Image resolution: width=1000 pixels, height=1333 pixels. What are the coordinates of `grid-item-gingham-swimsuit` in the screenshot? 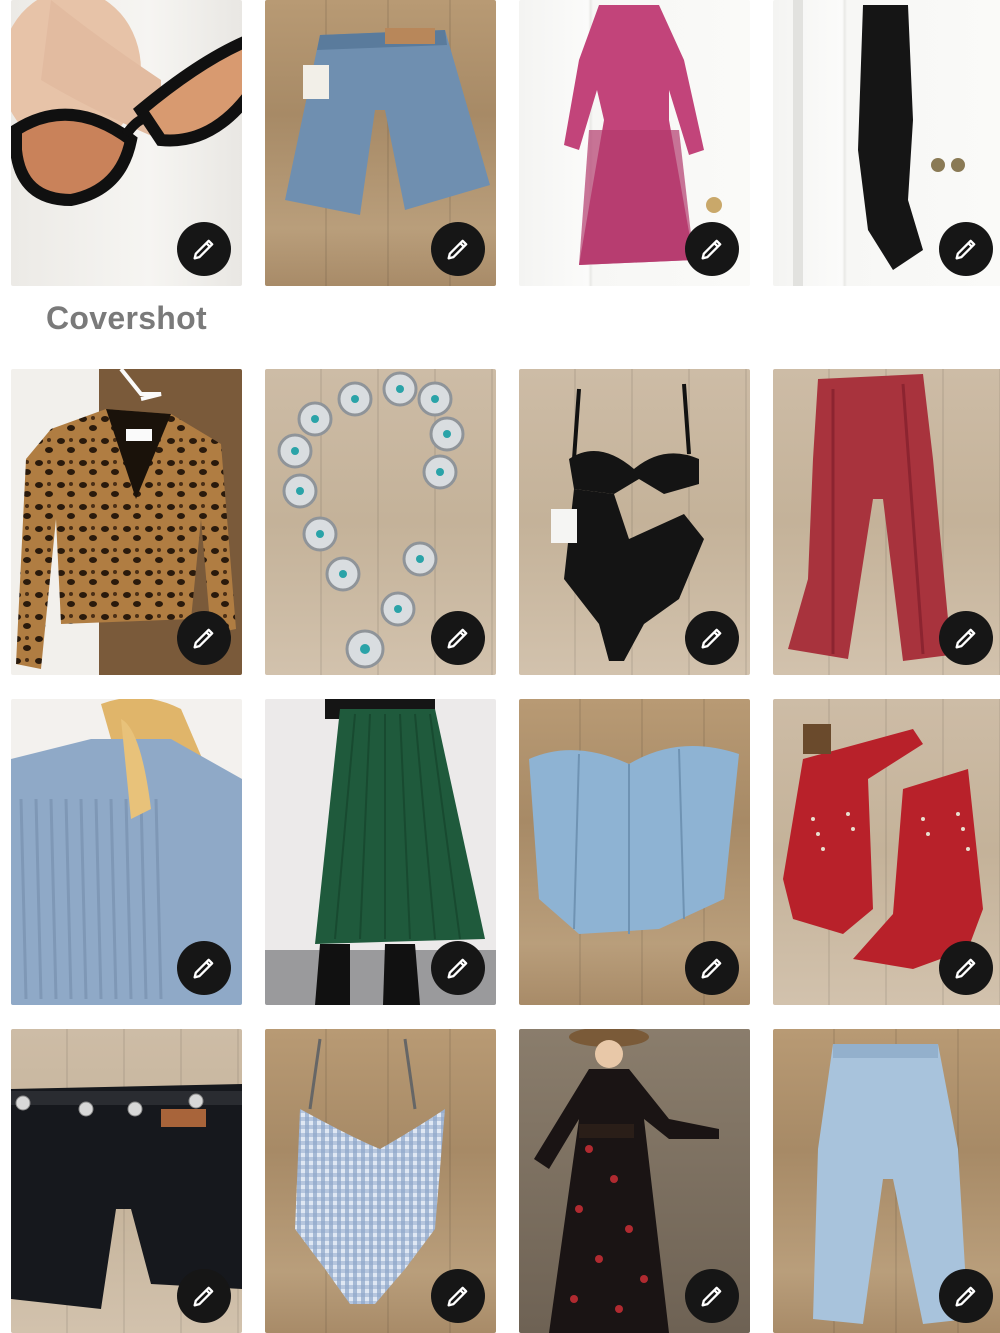 It's located at (380, 1181).